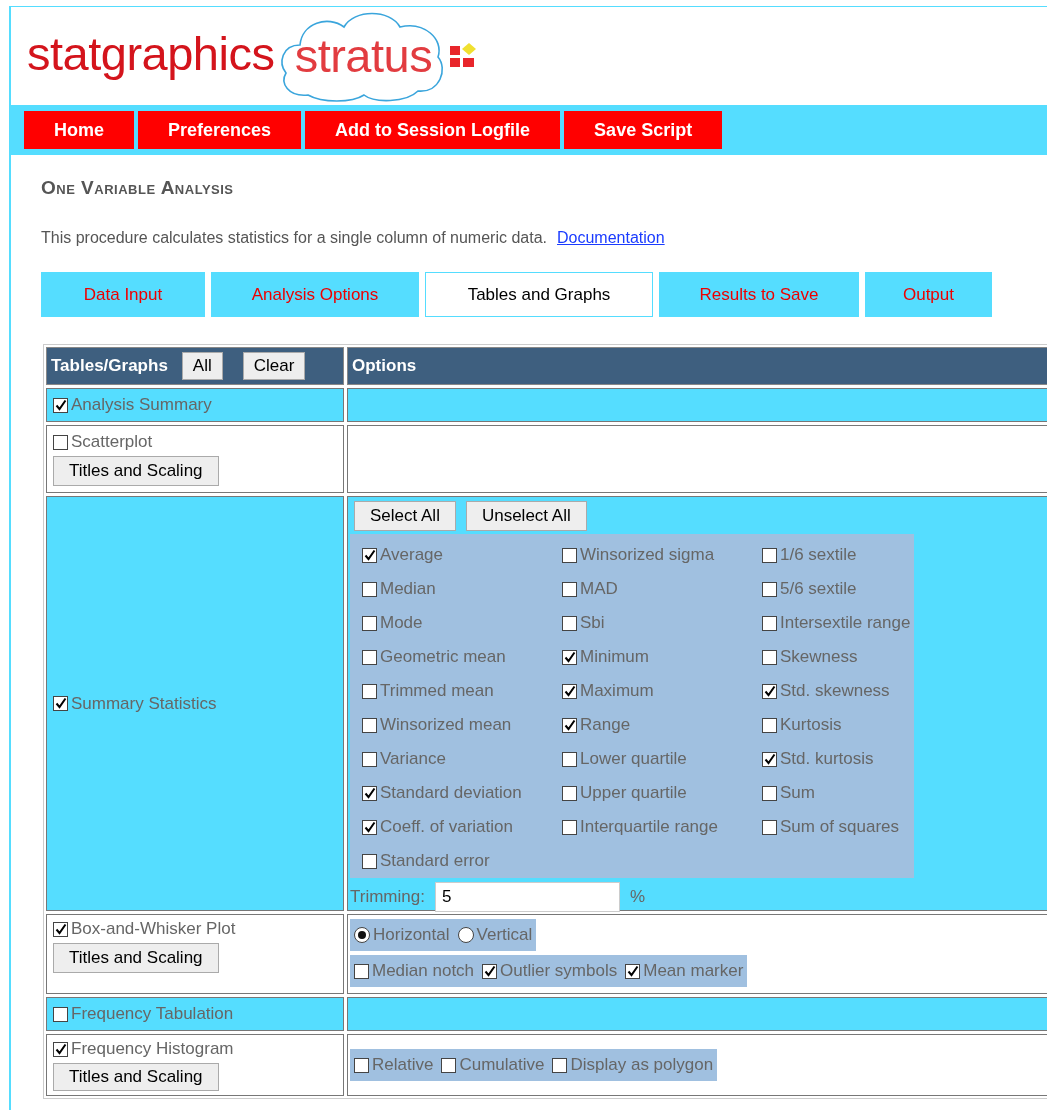 Image resolution: width=1047 pixels, height=1110 pixels. Describe the element at coordinates (559, 971) in the screenshot. I see `option-label: Outlier symbols` at that location.